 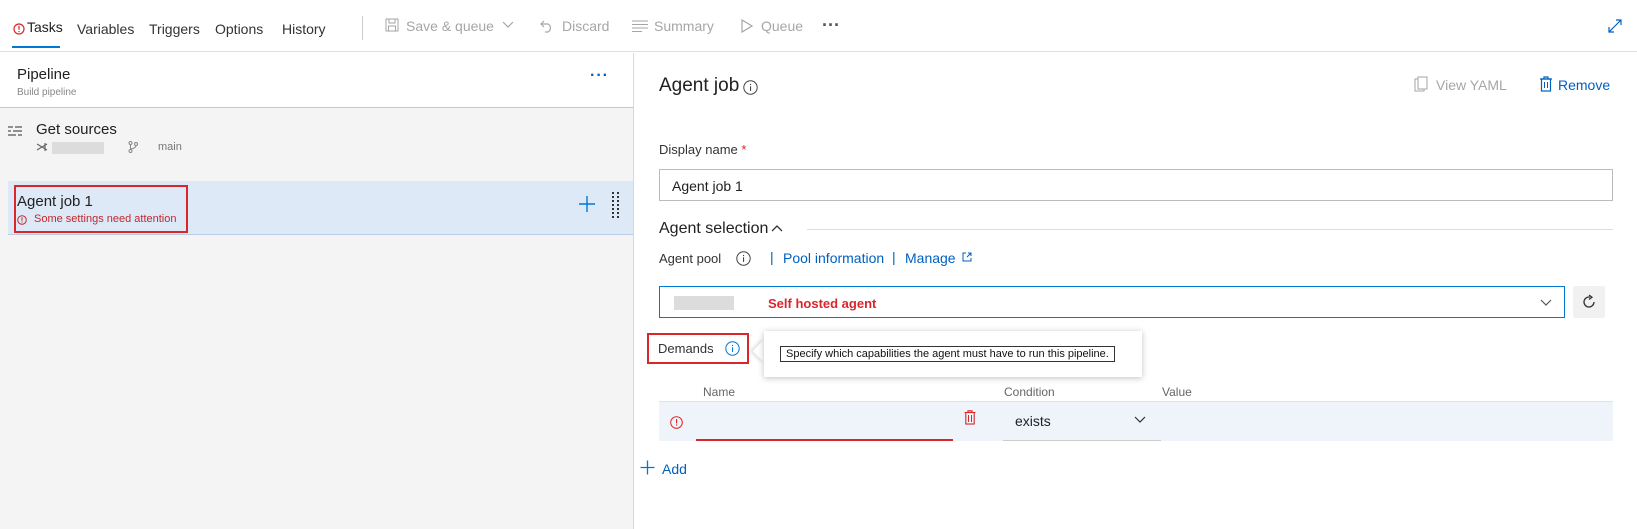 I want to click on pool-information-link: Pool information, so click(x=833, y=258).